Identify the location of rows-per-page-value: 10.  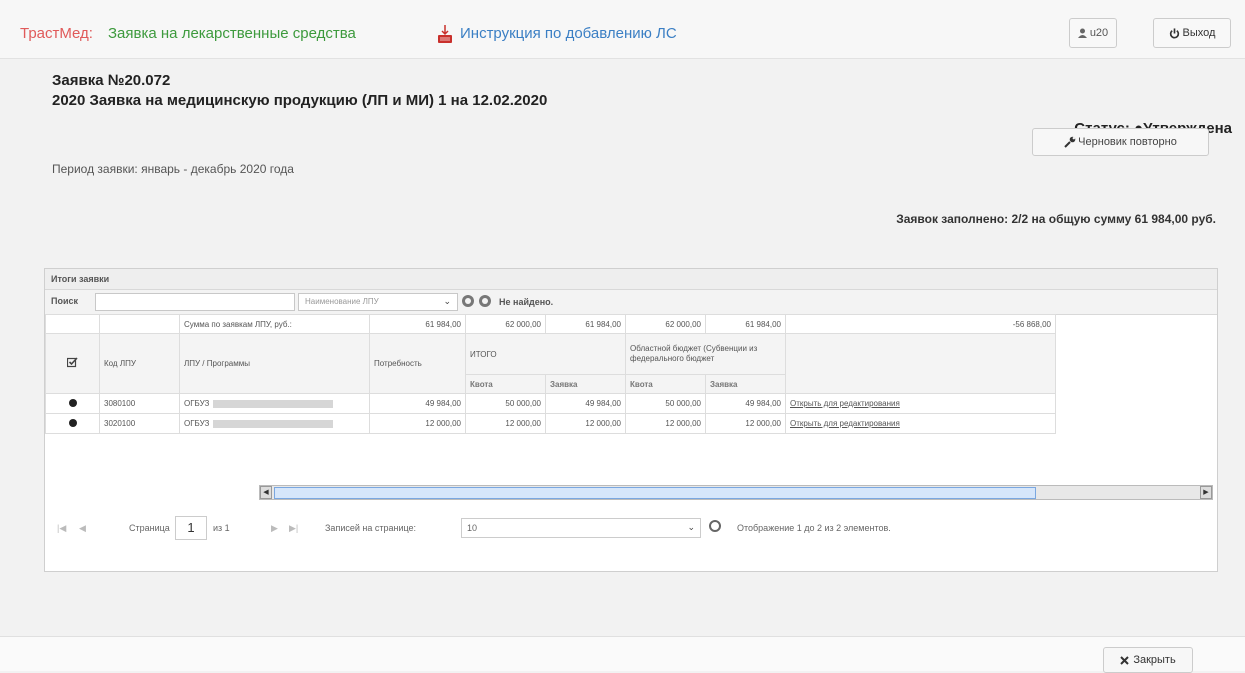
(472, 528).